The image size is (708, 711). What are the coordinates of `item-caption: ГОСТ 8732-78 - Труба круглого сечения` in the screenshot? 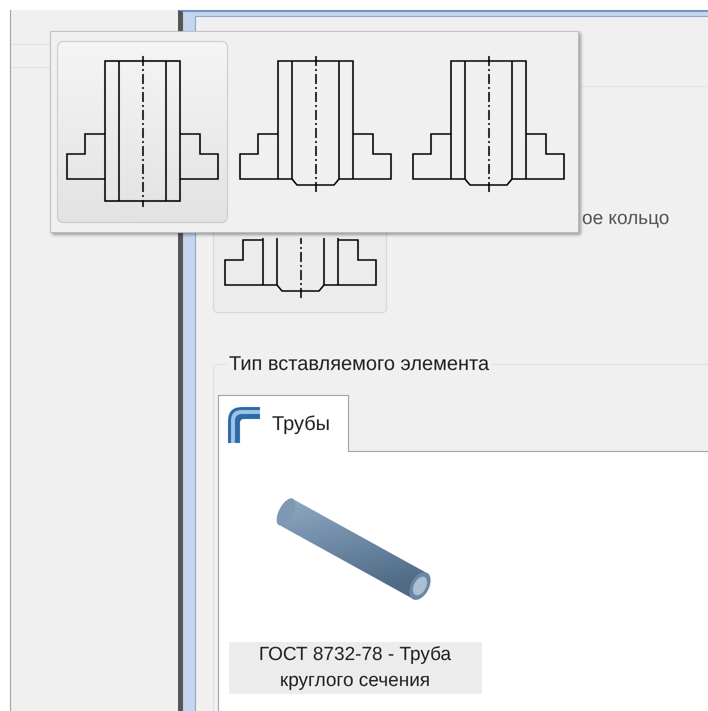 It's located at (355, 668).